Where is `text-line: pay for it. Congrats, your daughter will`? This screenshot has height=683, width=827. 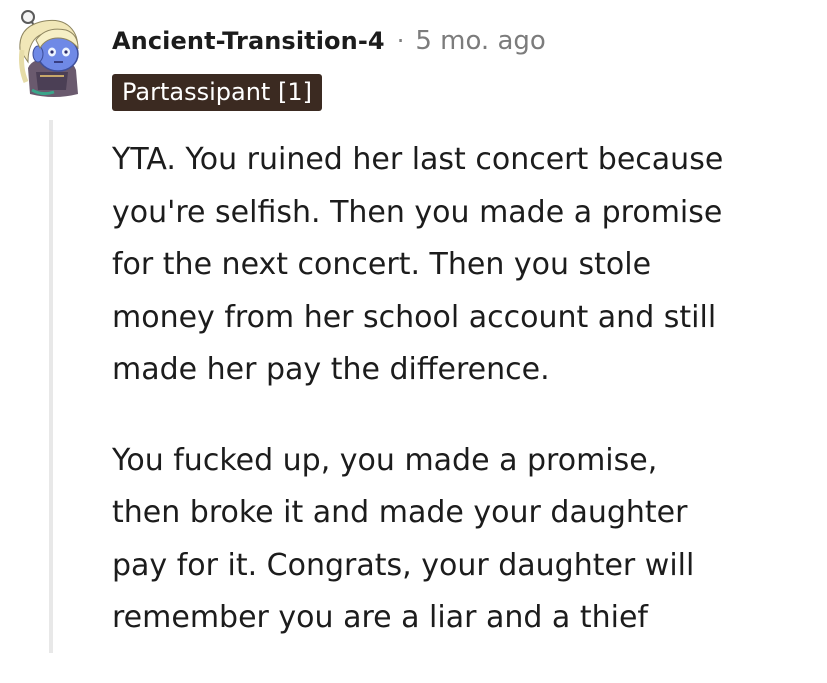 text-line: pay for it. Congrats, your daughter will is located at coordinates (403, 565).